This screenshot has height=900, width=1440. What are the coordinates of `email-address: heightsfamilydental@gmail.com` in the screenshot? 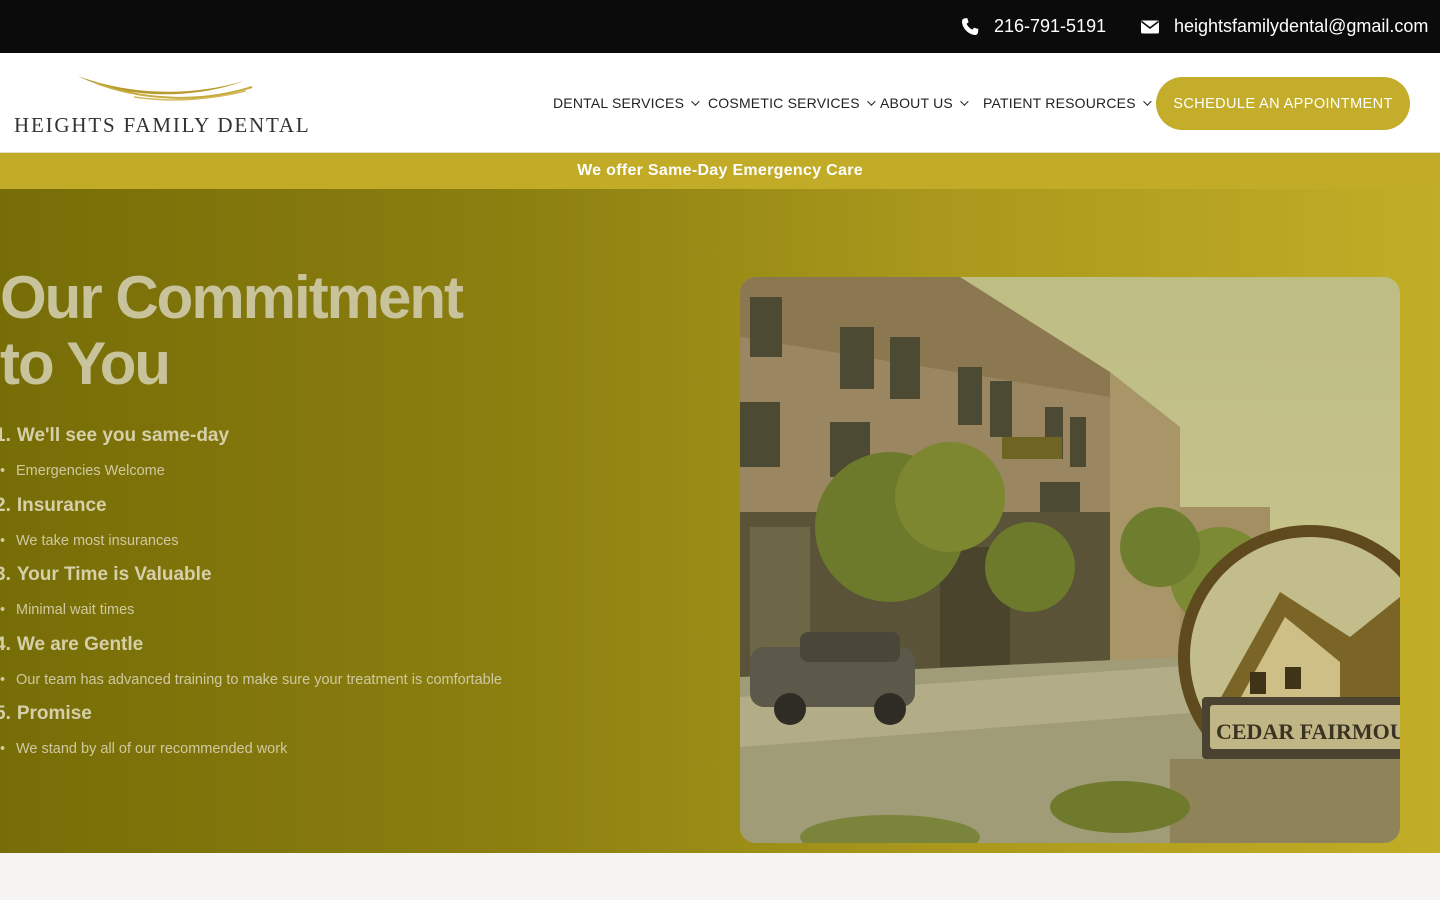 It's located at (1301, 26).